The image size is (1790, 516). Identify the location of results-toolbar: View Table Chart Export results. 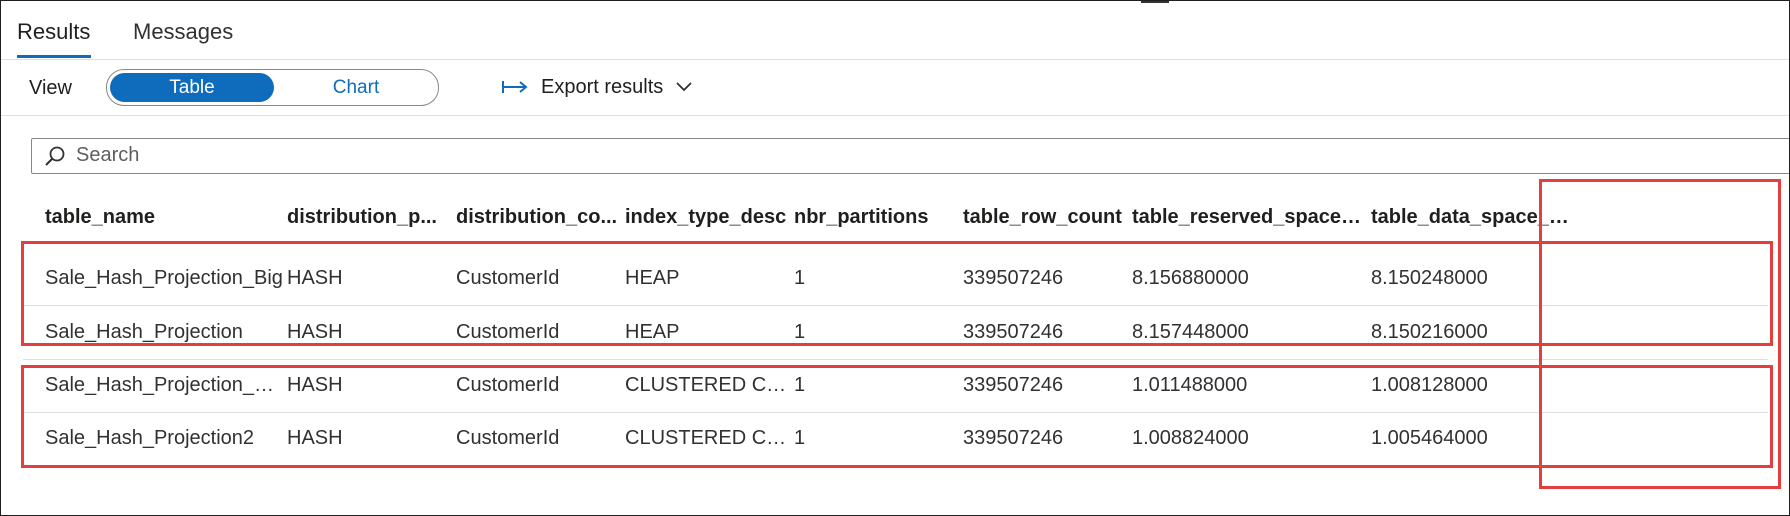
(895, 87).